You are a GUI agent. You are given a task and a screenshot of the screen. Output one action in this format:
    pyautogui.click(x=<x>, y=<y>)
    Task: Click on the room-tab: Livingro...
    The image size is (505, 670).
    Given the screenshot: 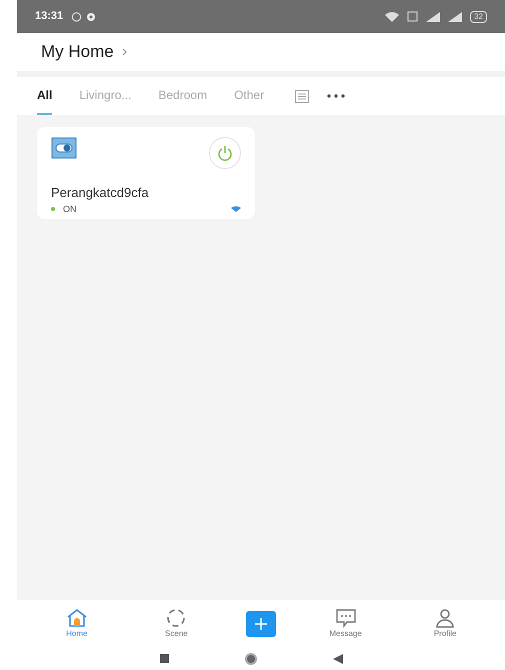 What is the action you would take?
    pyautogui.click(x=105, y=96)
    